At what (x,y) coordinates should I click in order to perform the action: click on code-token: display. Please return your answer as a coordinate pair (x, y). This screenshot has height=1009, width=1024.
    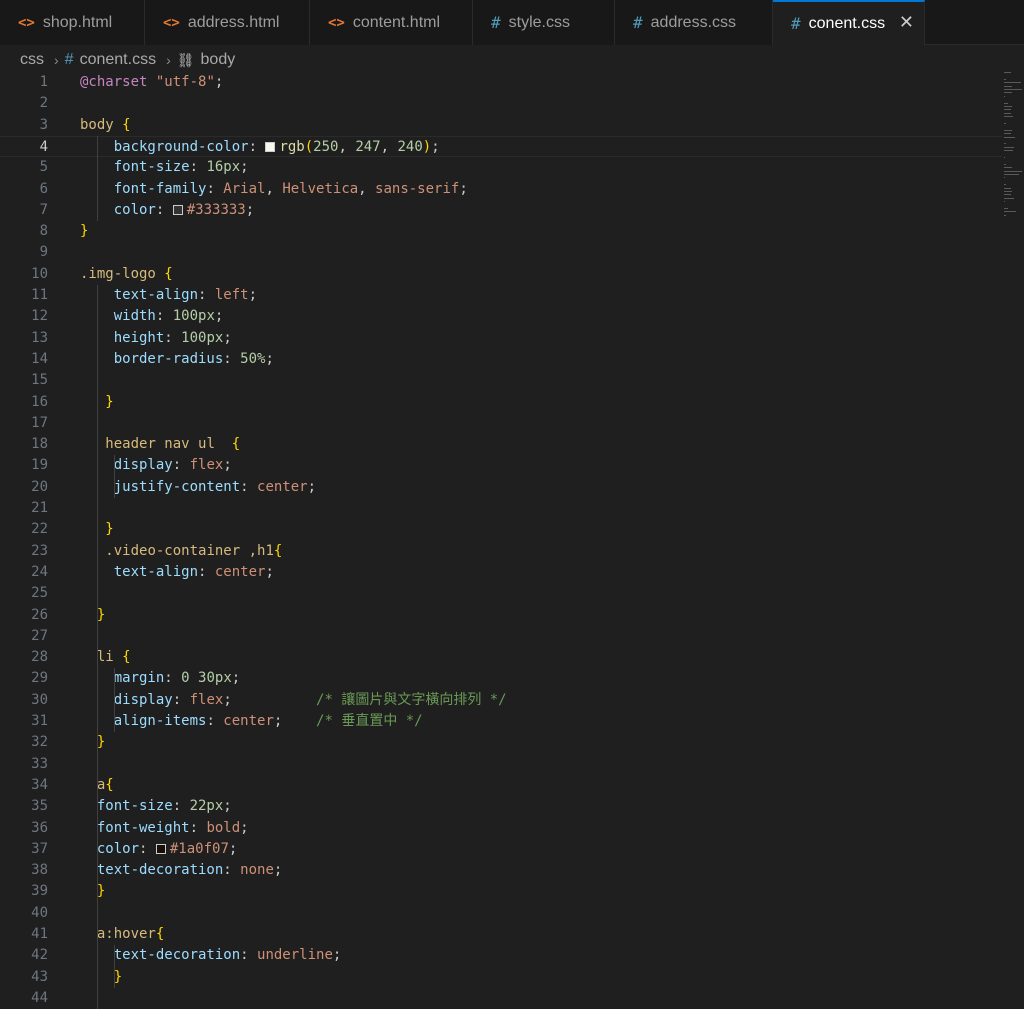
    Looking at the image, I should click on (143, 700).